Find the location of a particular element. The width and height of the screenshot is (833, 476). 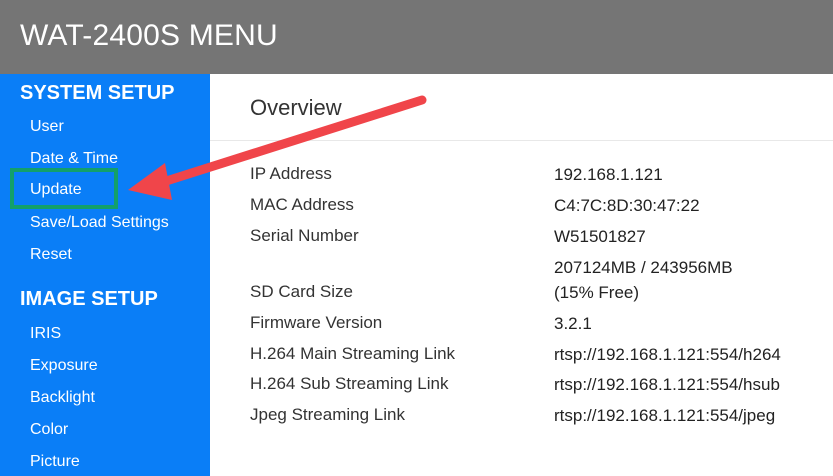

jpeg-link-label: Jpeg Streaming Link is located at coordinates (327, 414).